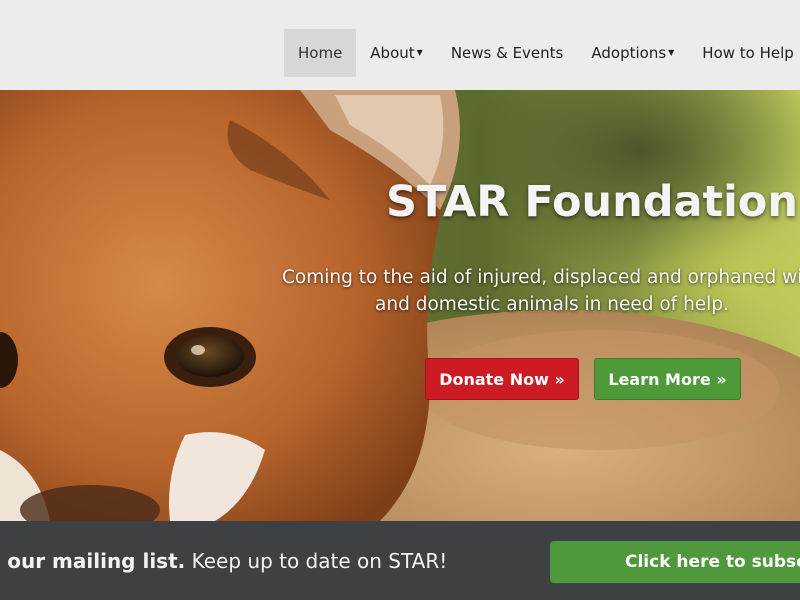 This screenshot has width=800, height=600. What do you see at coordinates (502, 379) in the screenshot?
I see `donate-now-button: Donate Now »` at bounding box center [502, 379].